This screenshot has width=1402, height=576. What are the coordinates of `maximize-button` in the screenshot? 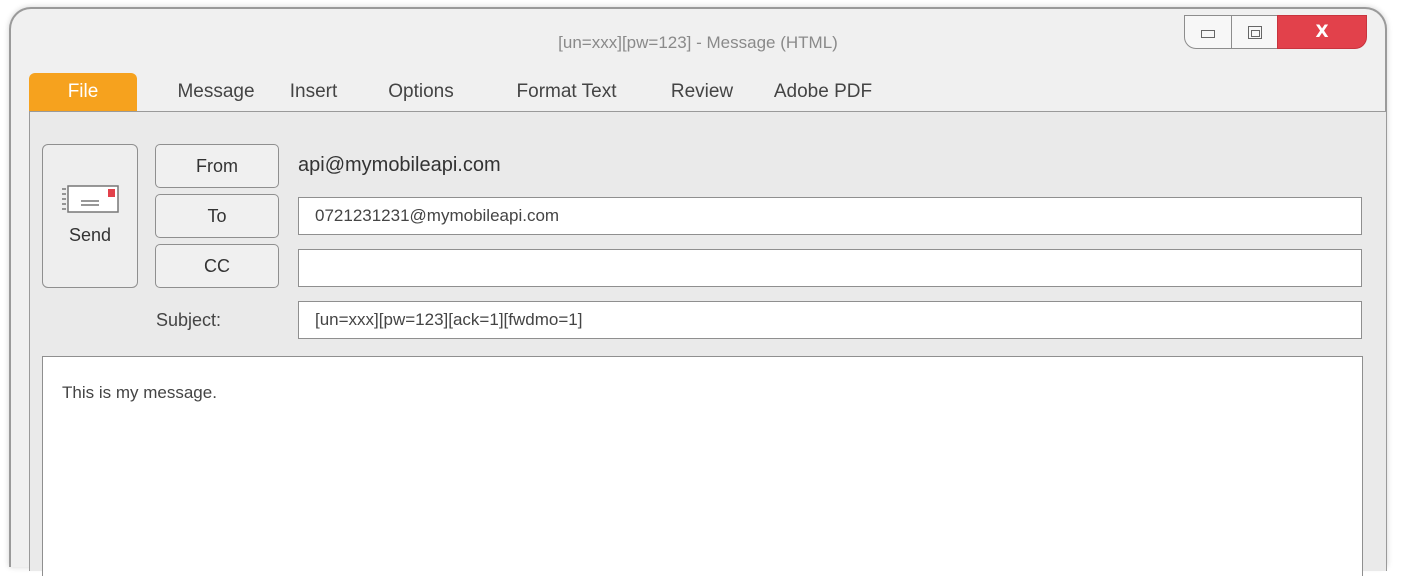 It's located at (1254, 32).